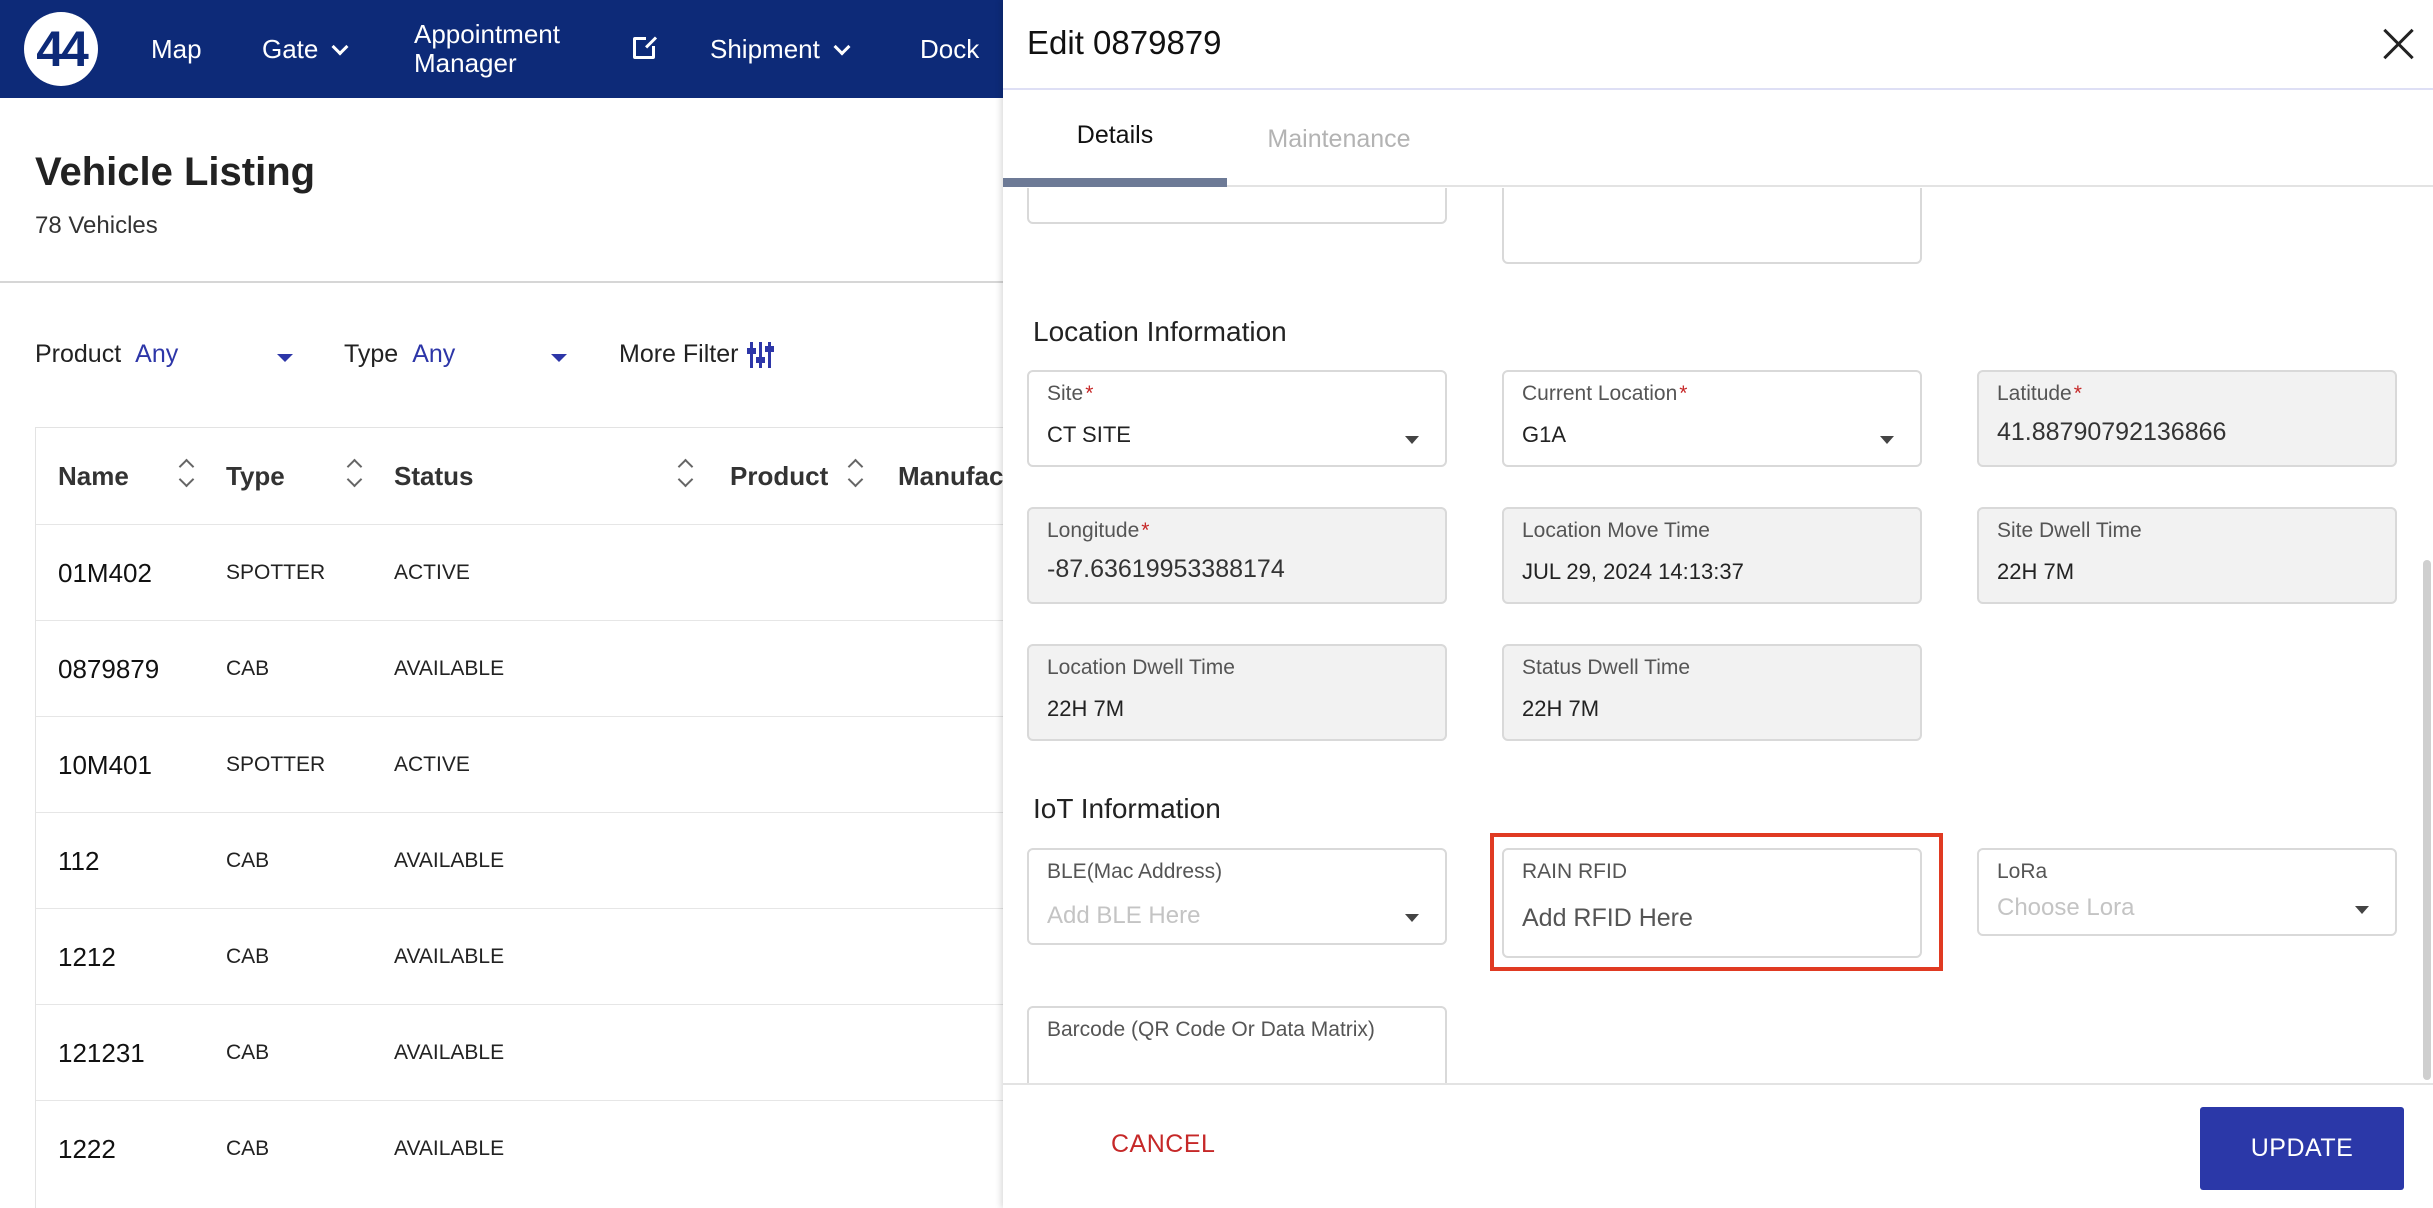 Image resolution: width=2433 pixels, height=1208 pixels. I want to click on site-select: Site* CT SITE, so click(1237, 418).